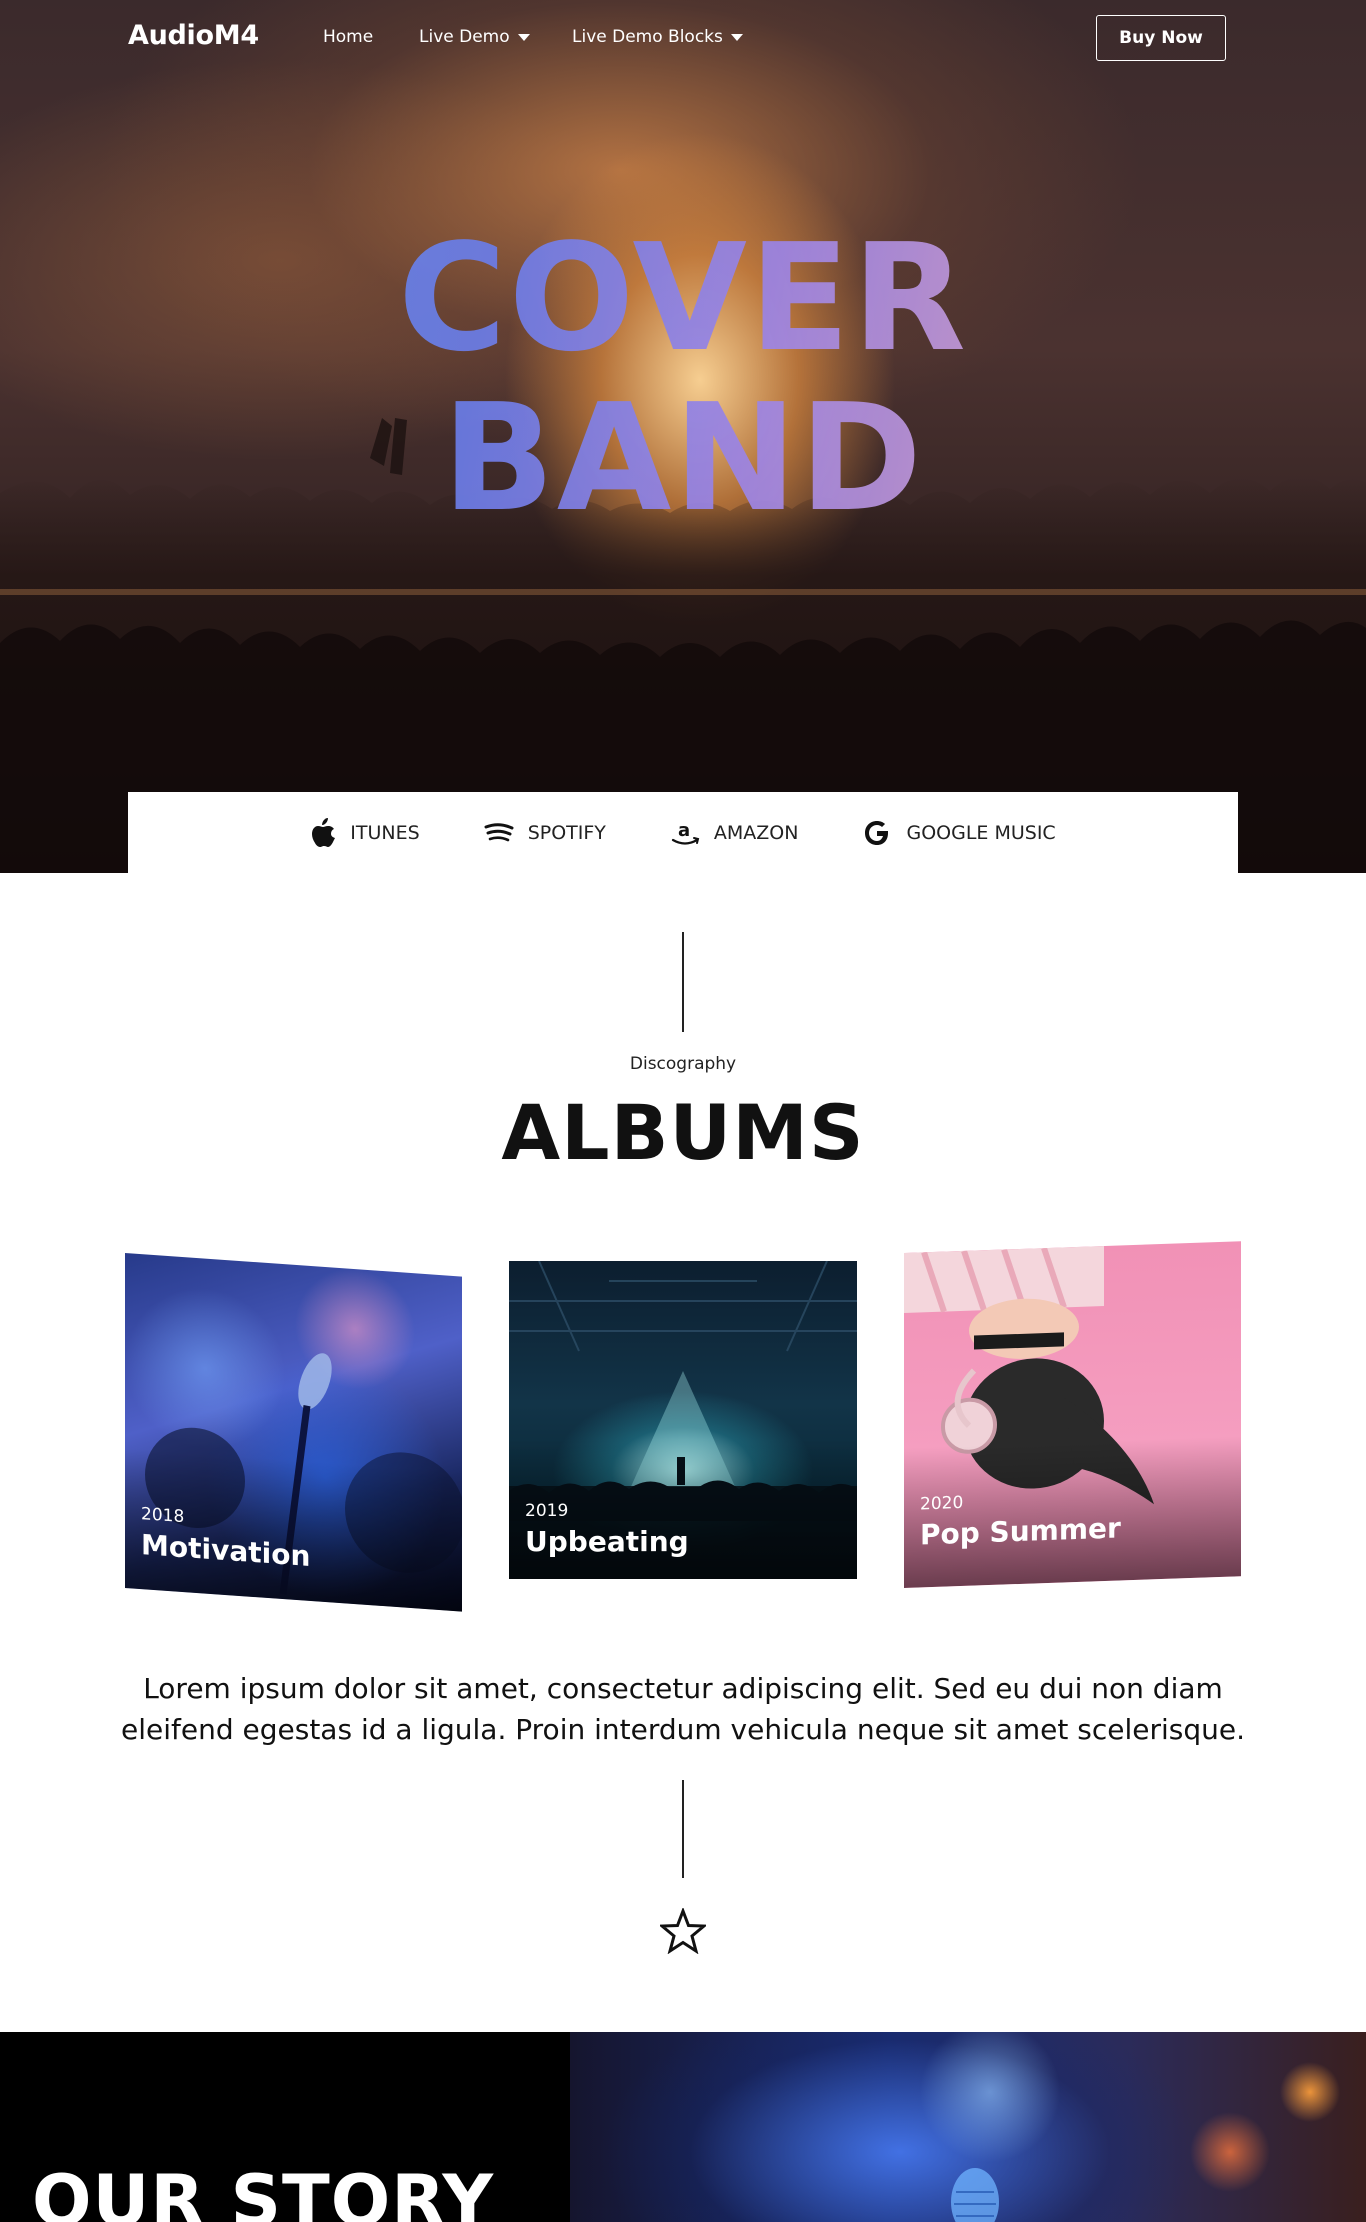 Image resolution: width=1366 pixels, height=2222 pixels. I want to click on album-year: 2019, so click(547, 1511).